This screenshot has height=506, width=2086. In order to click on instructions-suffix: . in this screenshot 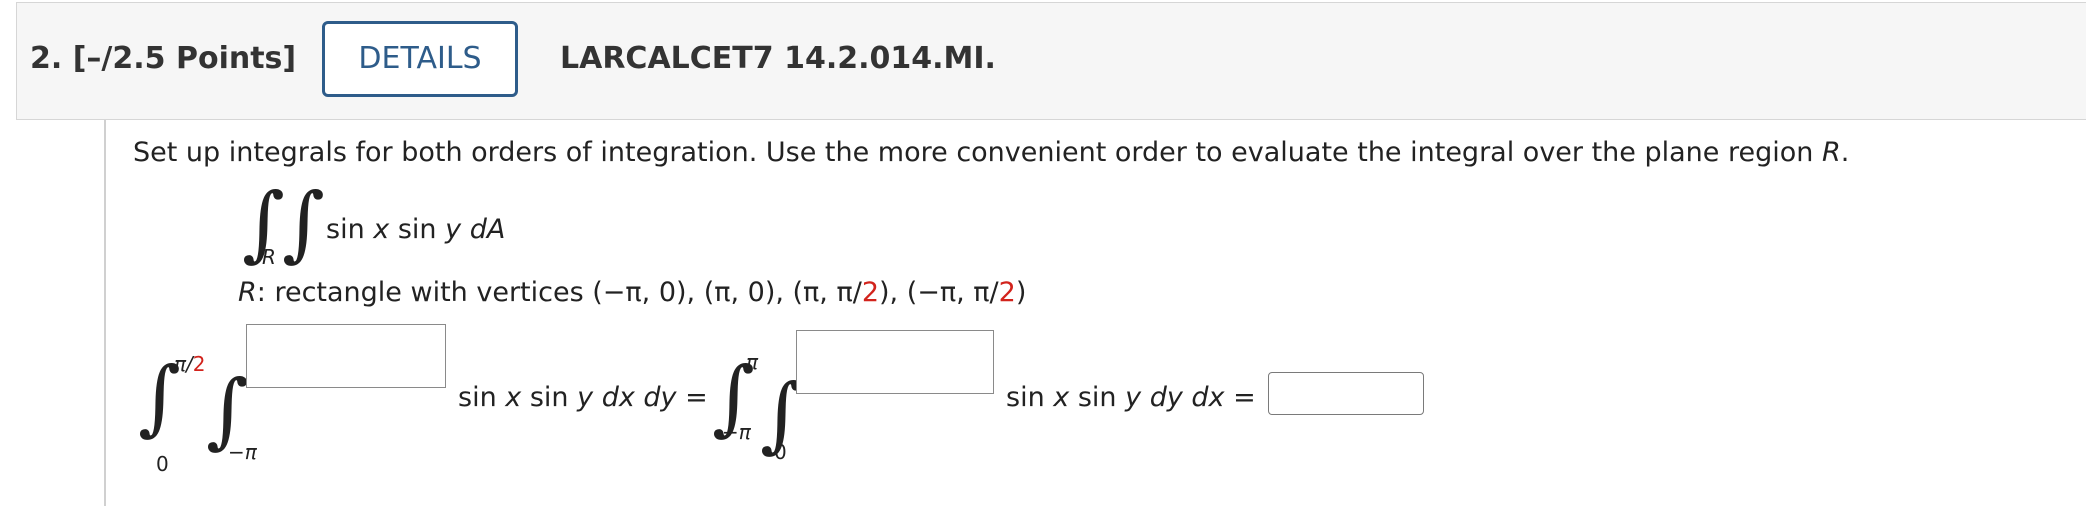, I will do `click(1845, 152)`.